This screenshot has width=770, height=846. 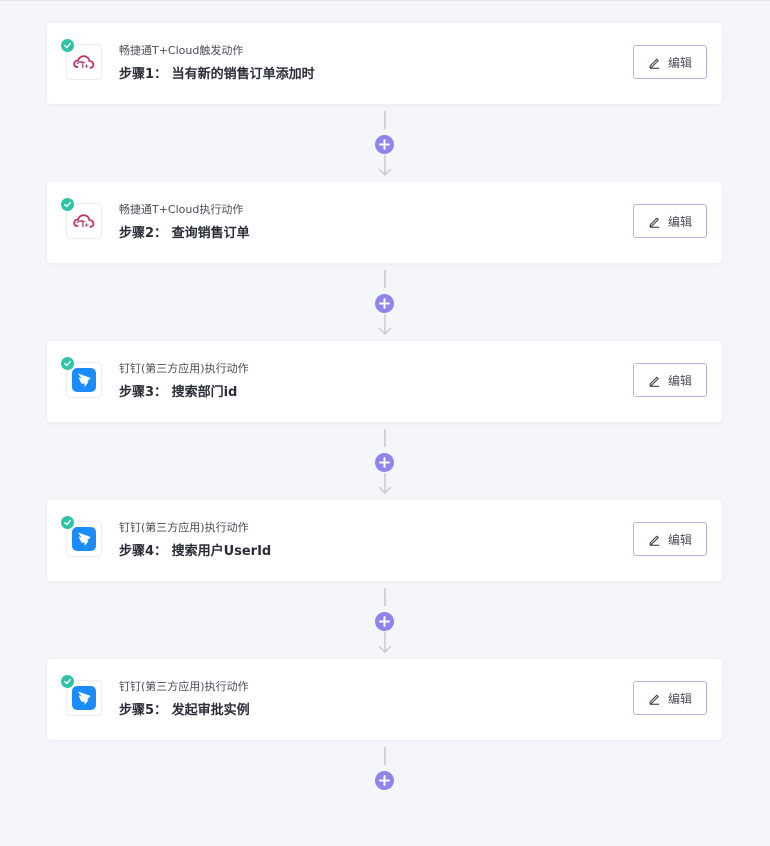 What do you see at coordinates (384, 770) in the screenshot?
I see `end-connector` at bounding box center [384, 770].